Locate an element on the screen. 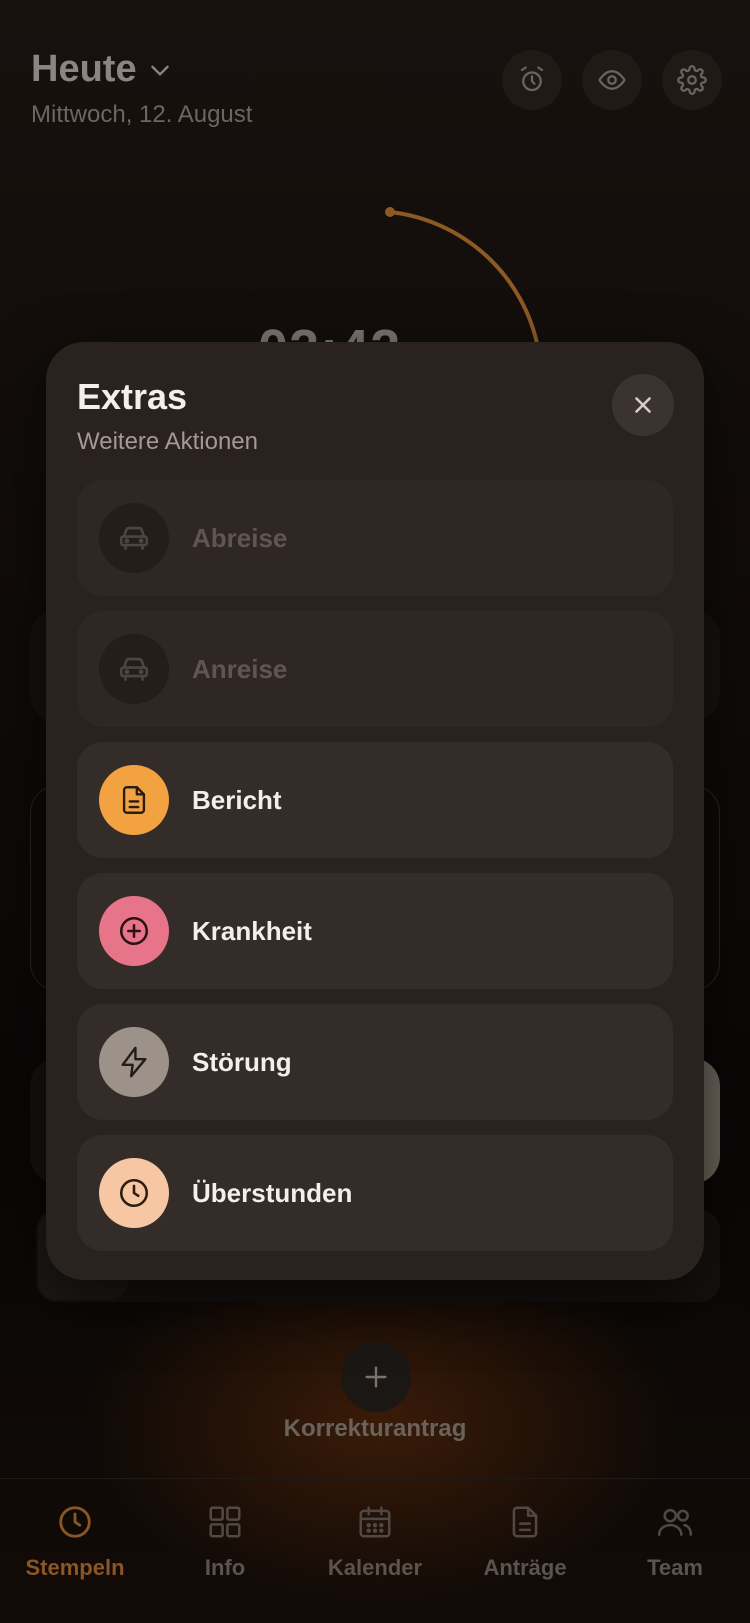 This screenshot has width=750, height=1623. item-label: Überstunden is located at coordinates (272, 1192).